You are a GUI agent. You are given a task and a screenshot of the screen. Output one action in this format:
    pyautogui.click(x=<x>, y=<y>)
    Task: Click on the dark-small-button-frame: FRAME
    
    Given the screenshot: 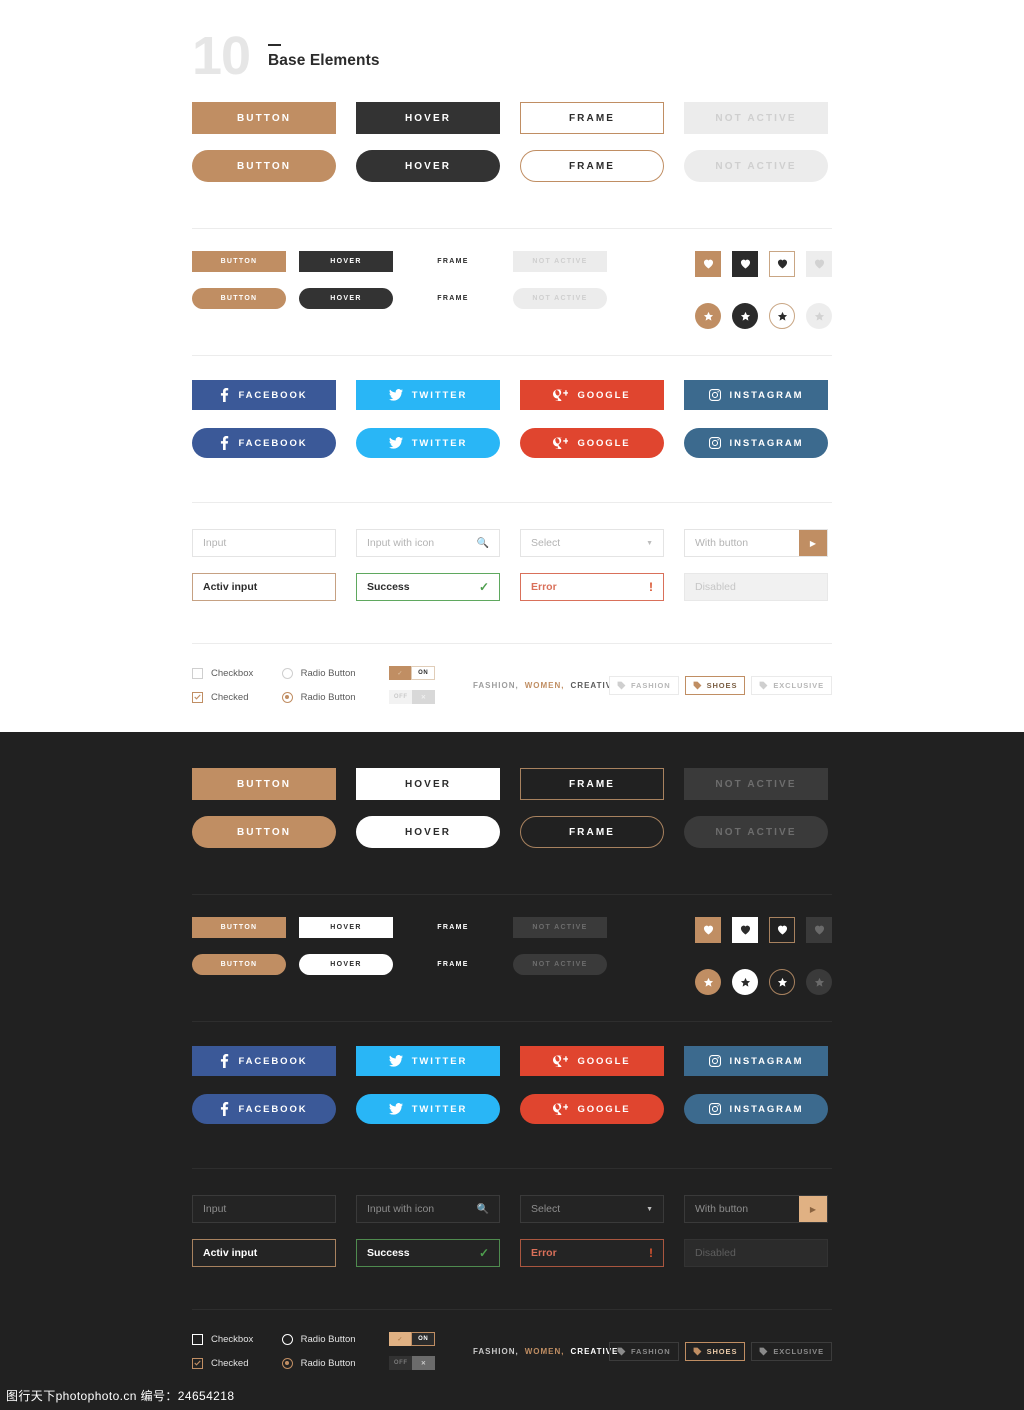 What is the action you would take?
    pyautogui.click(x=453, y=927)
    